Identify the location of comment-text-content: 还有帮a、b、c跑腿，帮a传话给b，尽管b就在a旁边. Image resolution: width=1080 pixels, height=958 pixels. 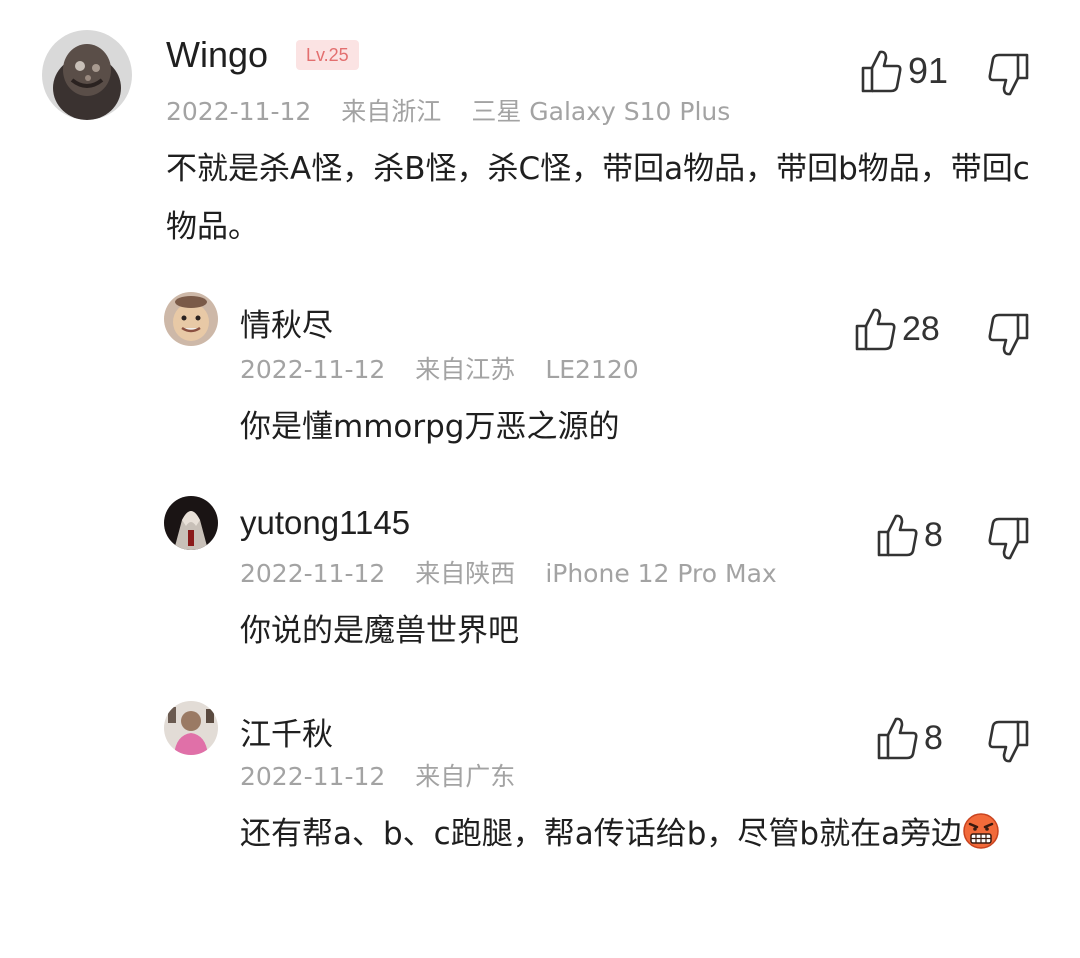
(601, 834).